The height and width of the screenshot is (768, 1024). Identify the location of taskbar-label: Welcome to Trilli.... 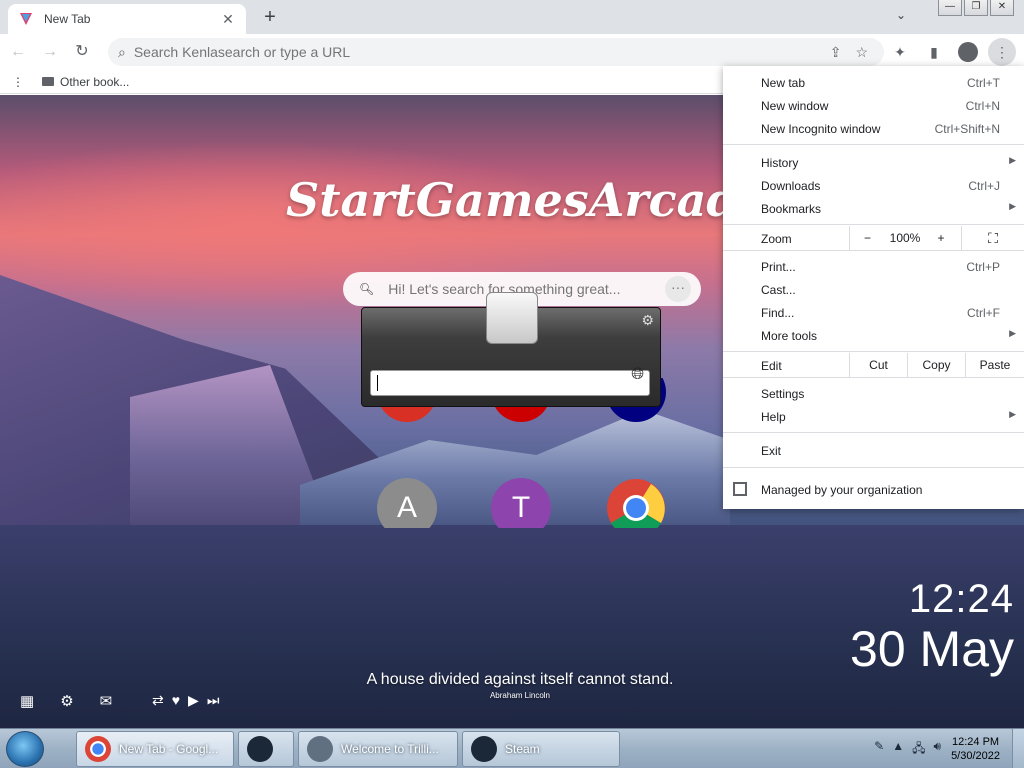
(390, 749).